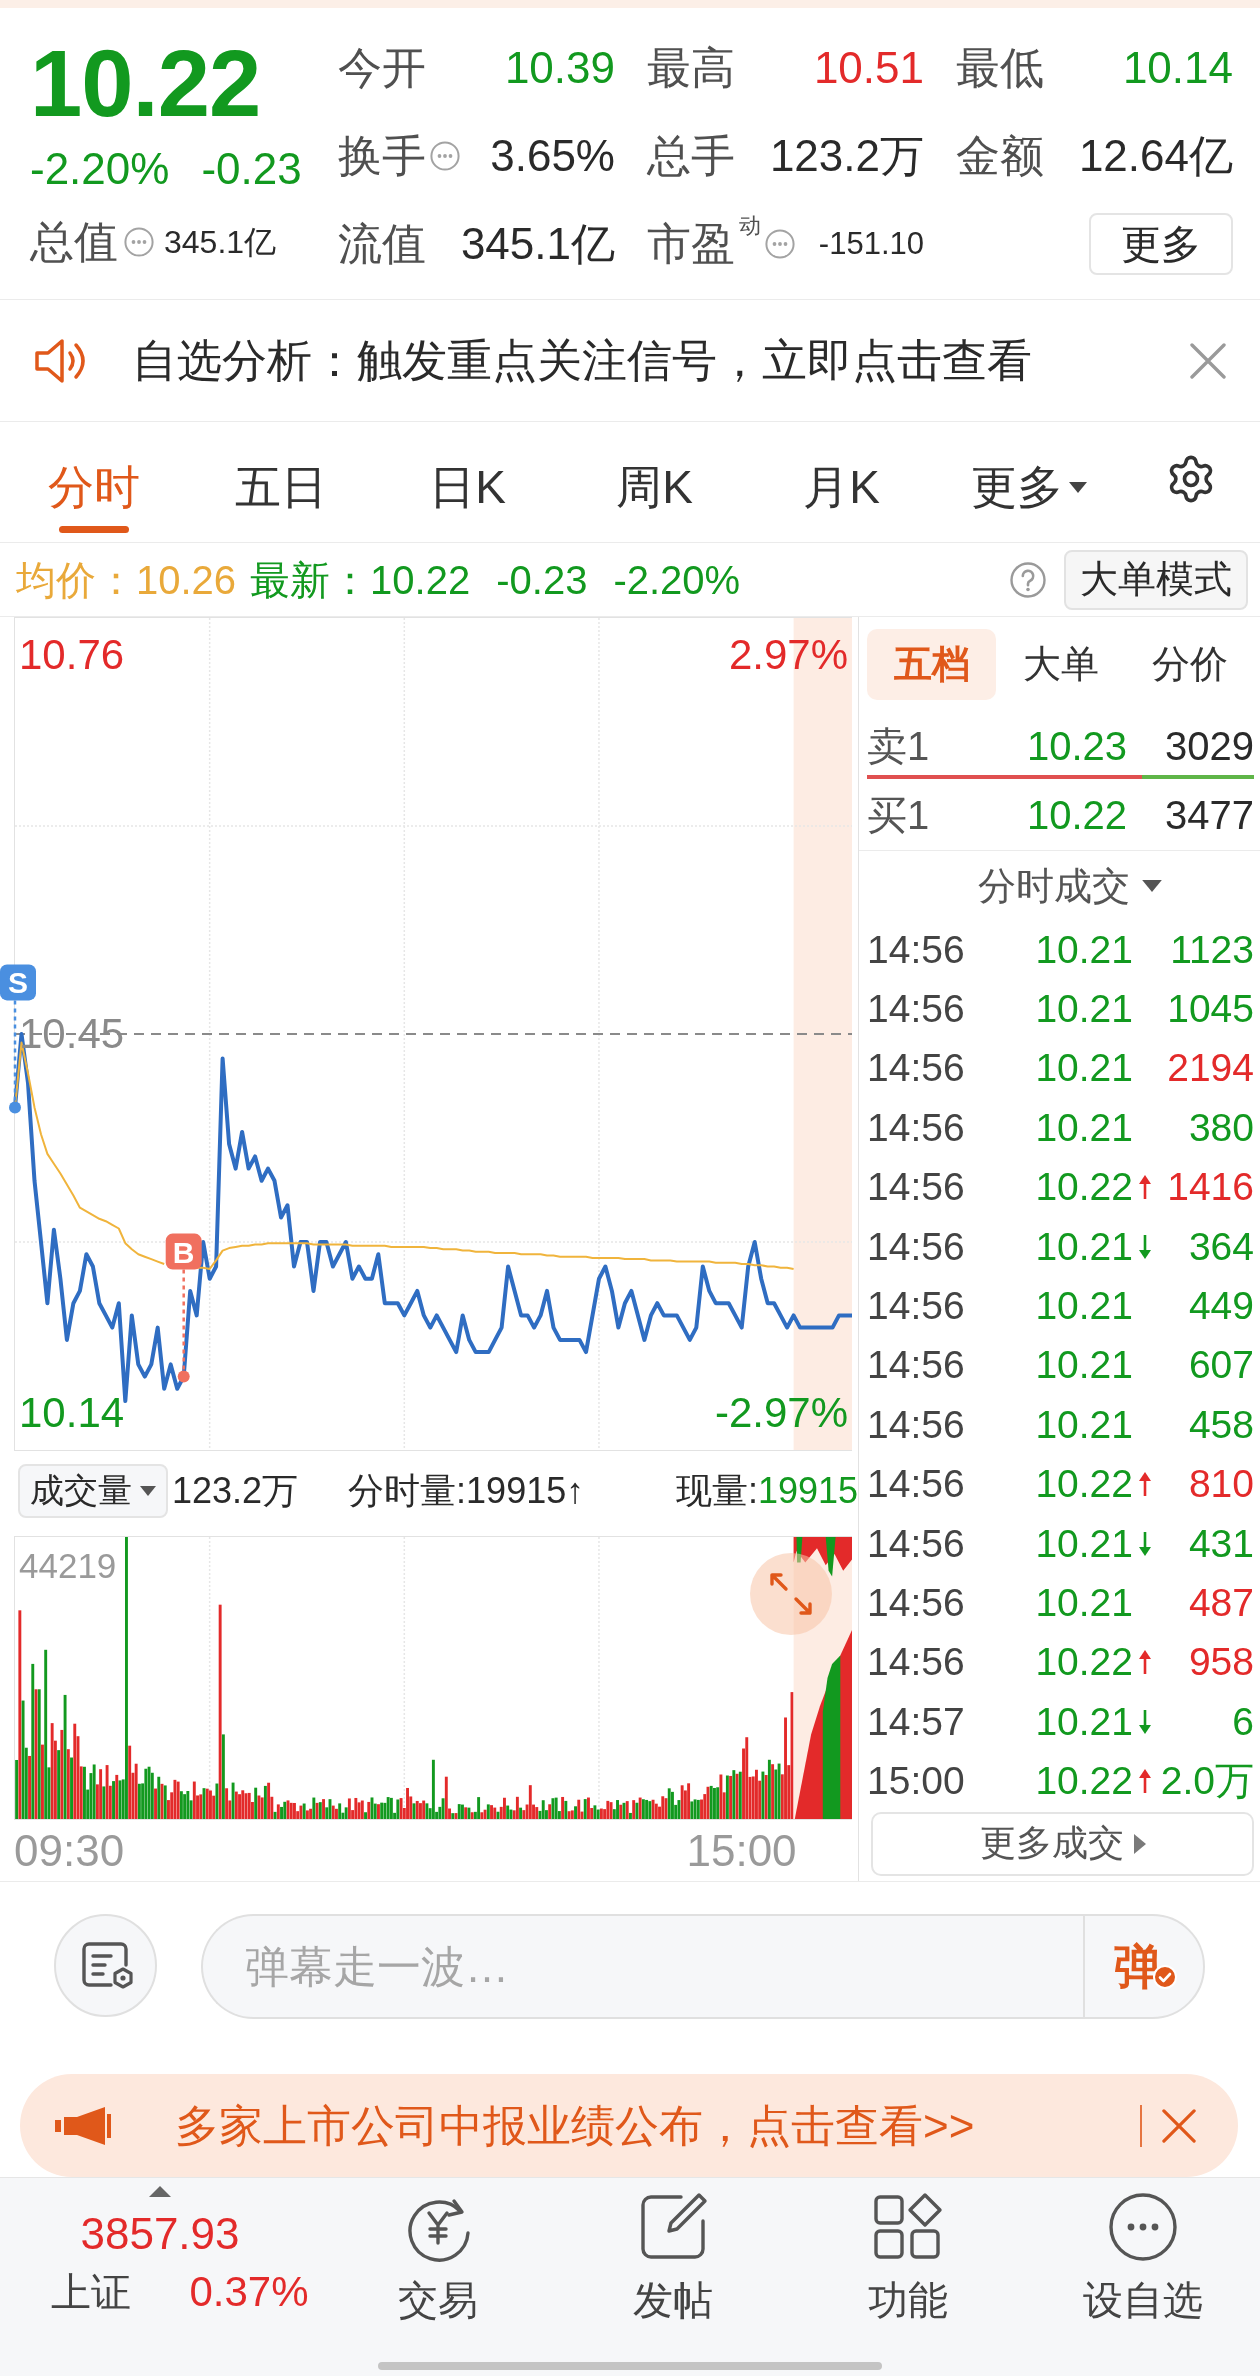 The height and width of the screenshot is (2376, 1260). Describe the element at coordinates (1221, 1127) in the screenshot. I see `trade-volume: 380` at that location.